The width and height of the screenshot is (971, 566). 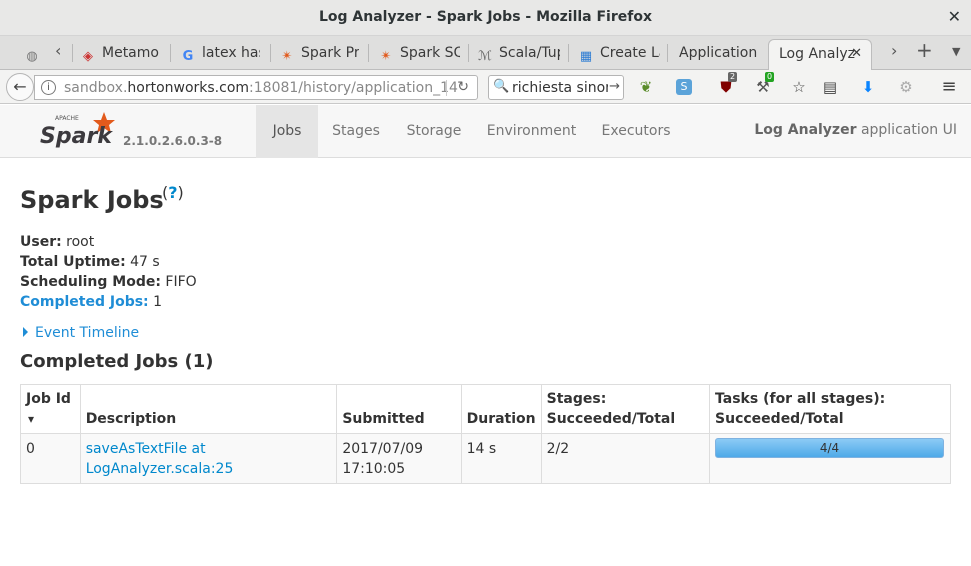 What do you see at coordinates (560, 88) in the screenshot?
I see `search-input: richiesta sinonimi` at bounding box center [560, 88].